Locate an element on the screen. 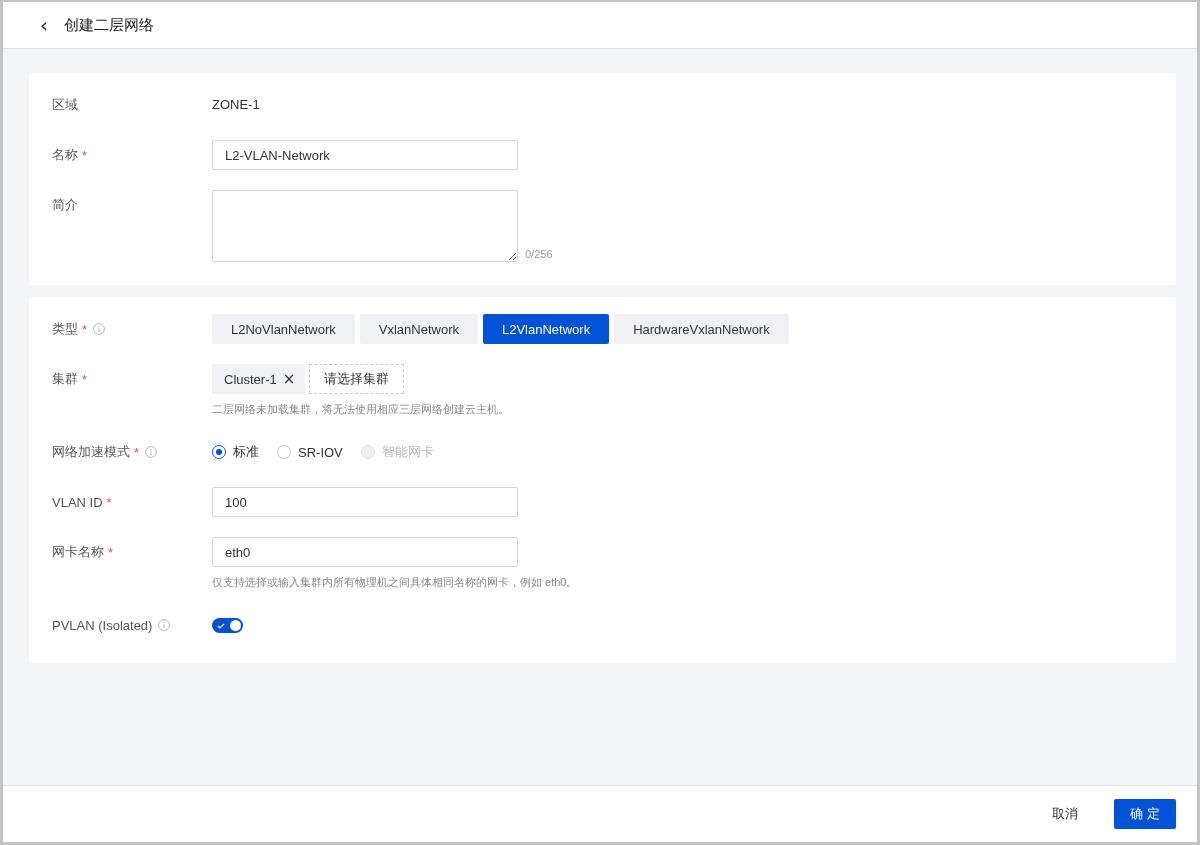 The height and width of the screenshot is (845, 1200). type-tab: L2VlanNetwork is located at coordinates (546, 329).